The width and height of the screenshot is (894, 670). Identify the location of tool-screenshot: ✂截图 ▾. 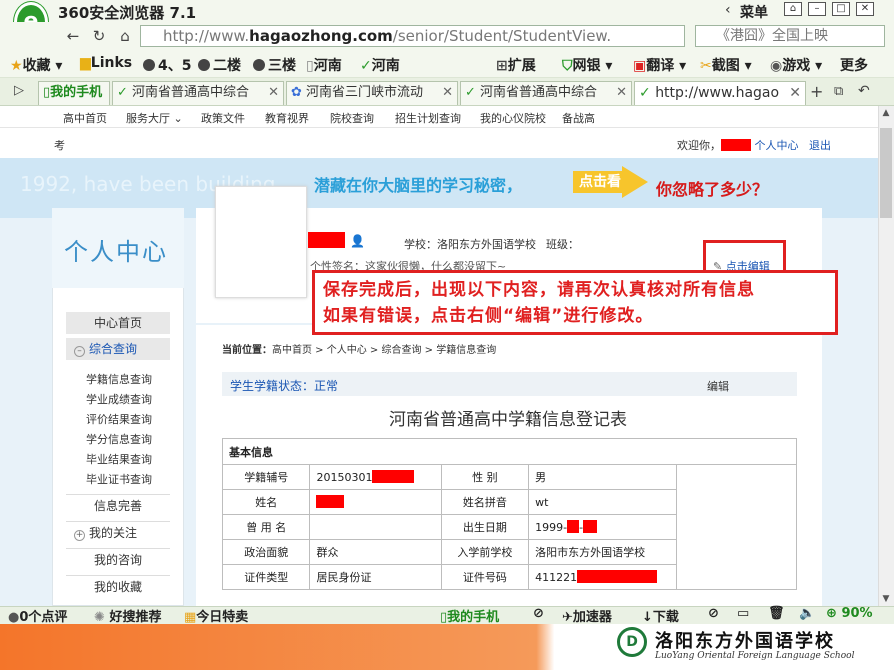
(726, 65).